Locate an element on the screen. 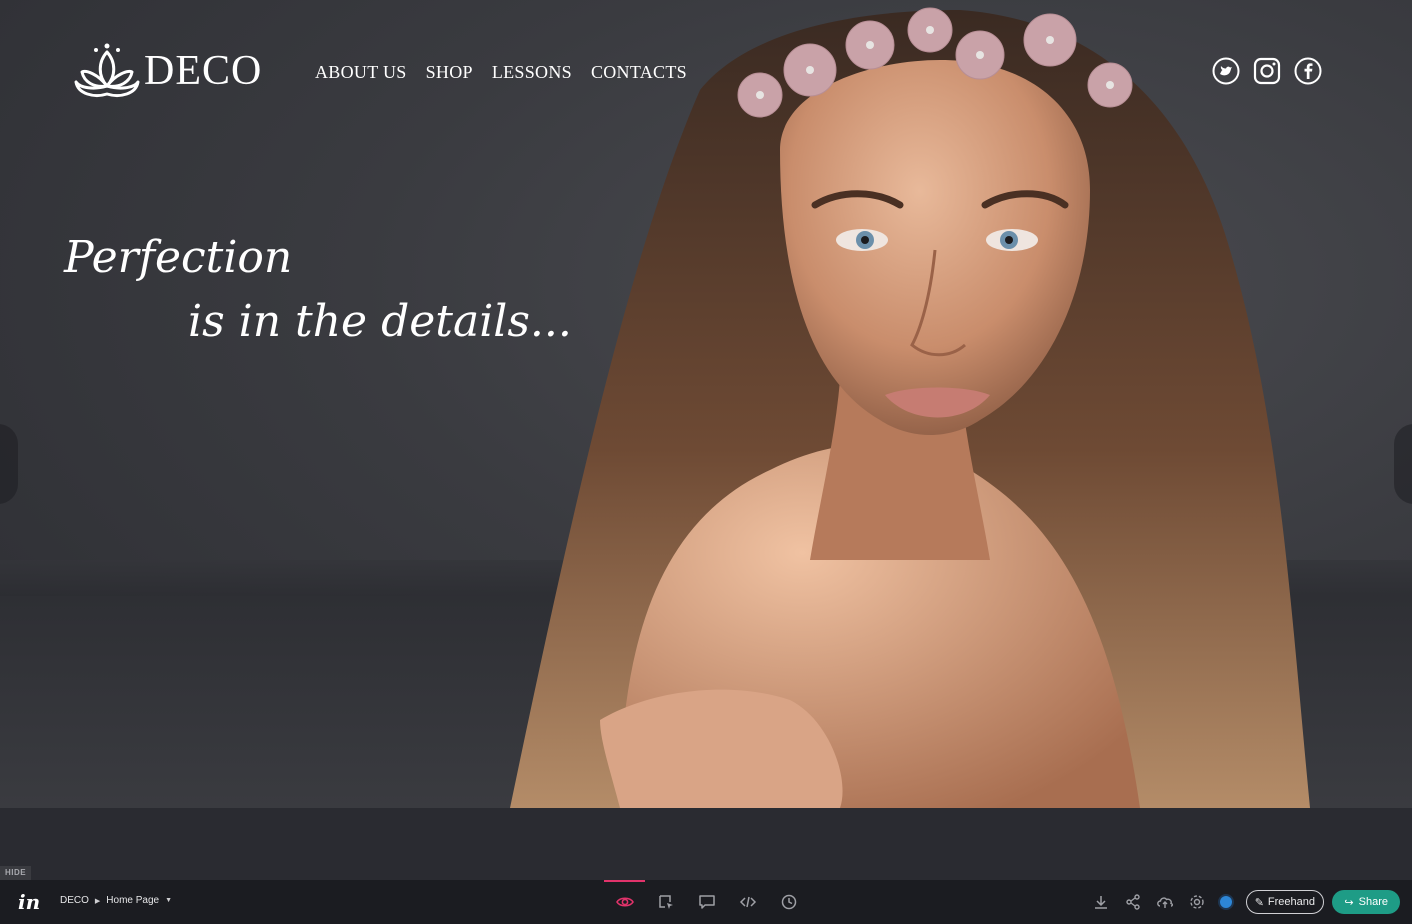  main-nav: ABOUT US SHOP LESSONS CONTACTS is located at coordinates (501, 72).